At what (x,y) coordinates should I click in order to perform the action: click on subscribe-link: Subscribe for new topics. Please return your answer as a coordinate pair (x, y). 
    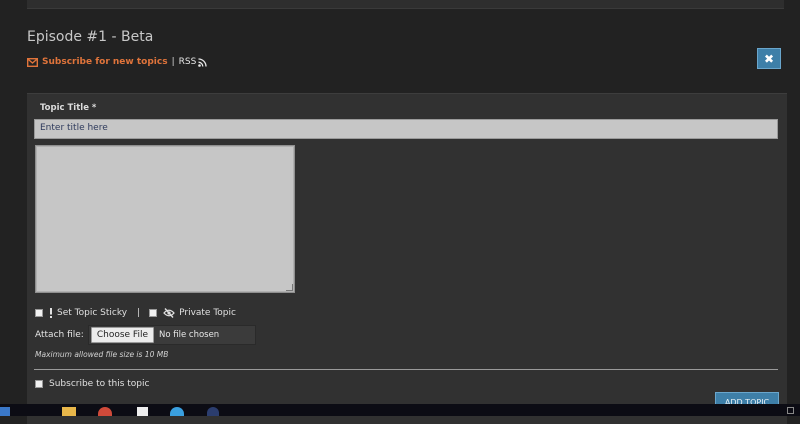
    Looking at the image, I should click on (97, 62).